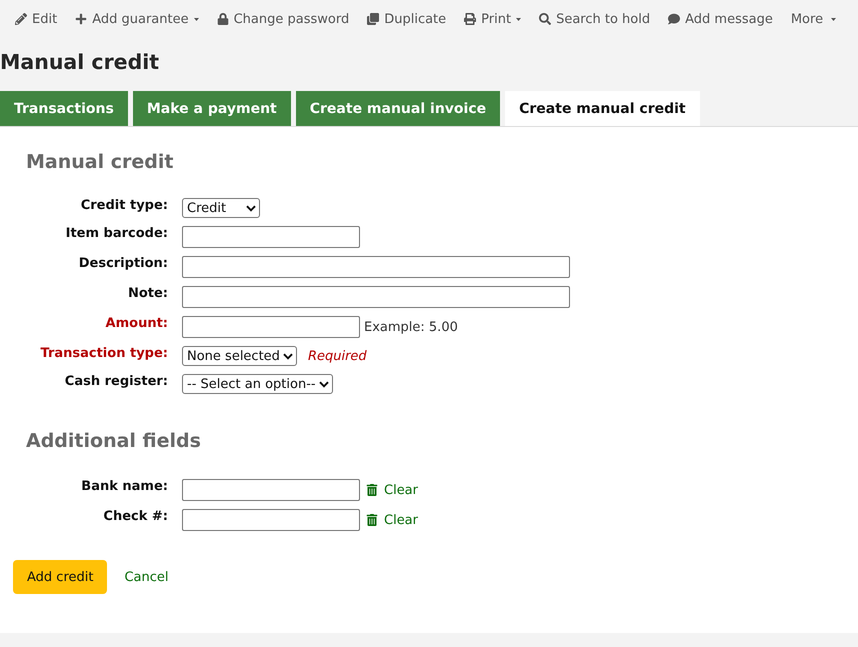  Describe the element at coordinates (137, 19) in the screenshot. I see `toolbar-button: Add guarantee` at that location.